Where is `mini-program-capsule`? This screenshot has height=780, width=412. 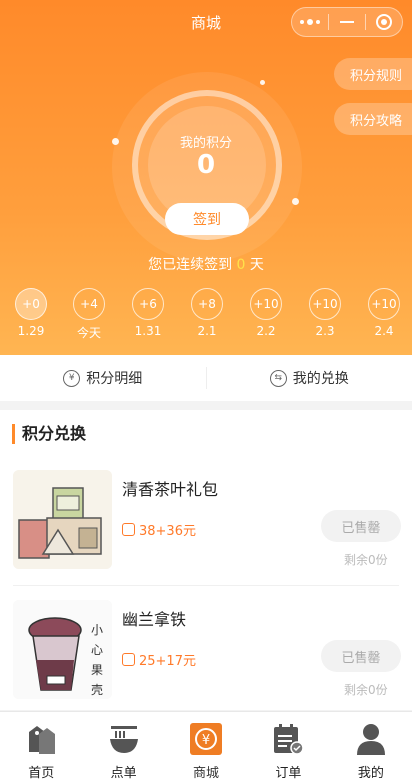
mini-program-capsule is located at coordinates (347, 22).